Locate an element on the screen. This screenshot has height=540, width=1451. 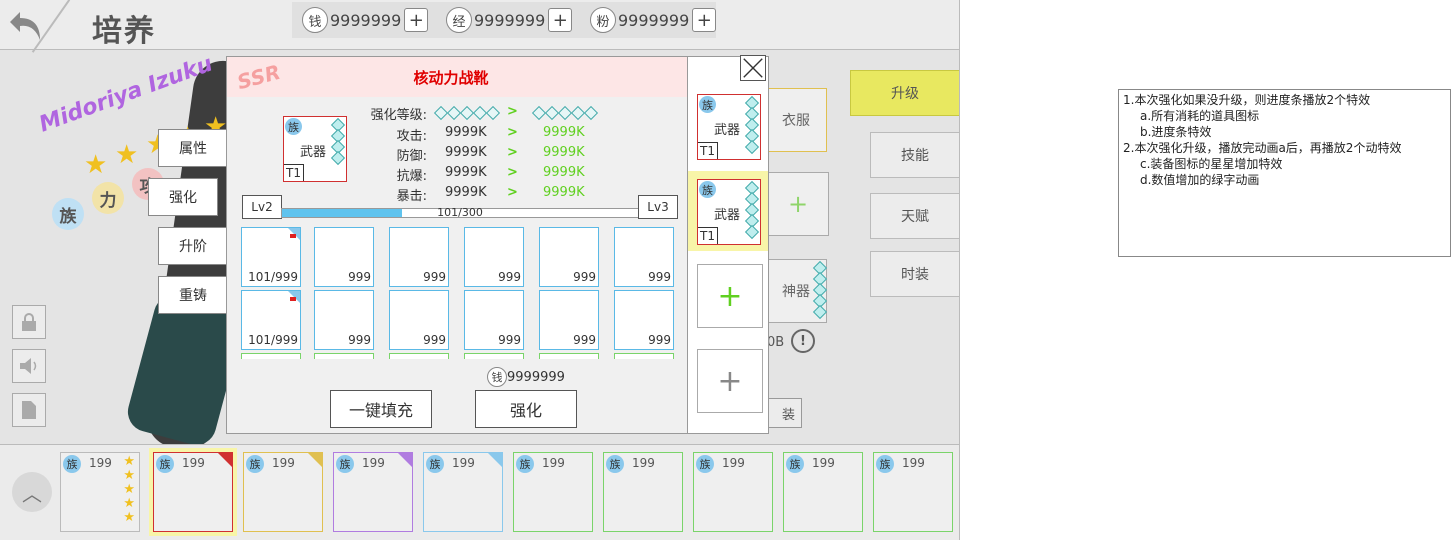
add-fans-button: + is located at coordinates (704, 20).